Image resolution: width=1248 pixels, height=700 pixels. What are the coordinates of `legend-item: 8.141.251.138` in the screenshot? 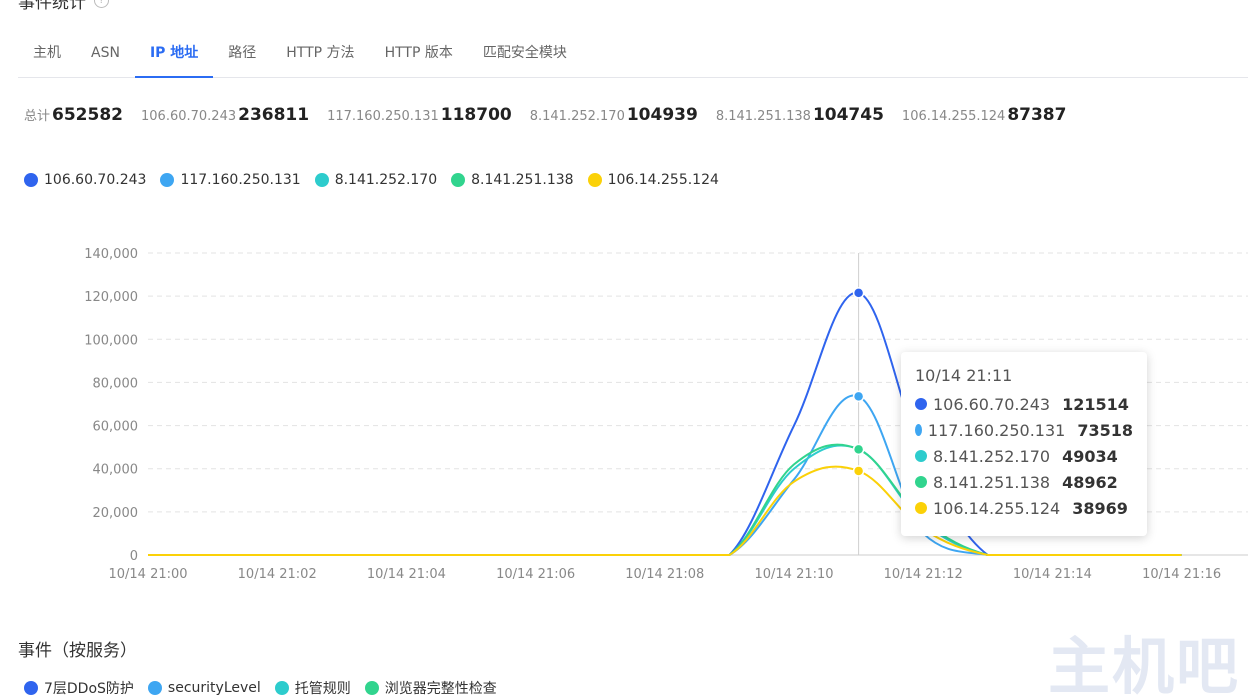 It's located at (512, 180).